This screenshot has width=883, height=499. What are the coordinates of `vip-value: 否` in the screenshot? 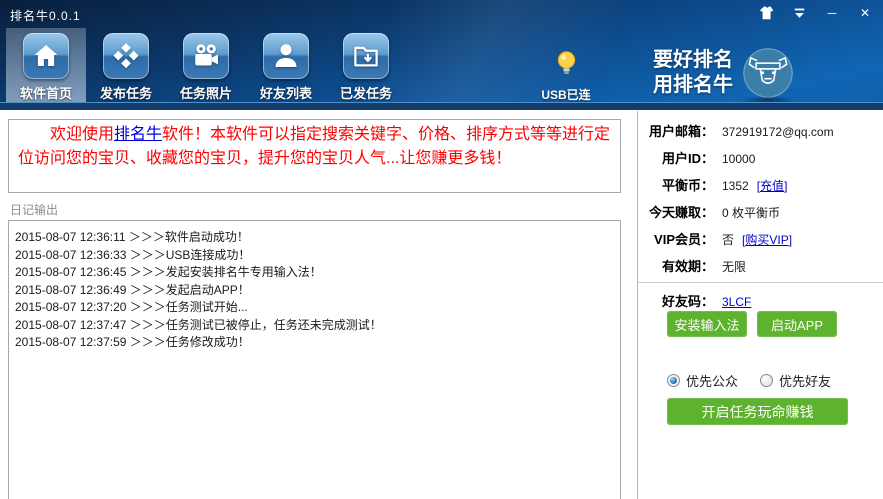 It's located at (728, 240).